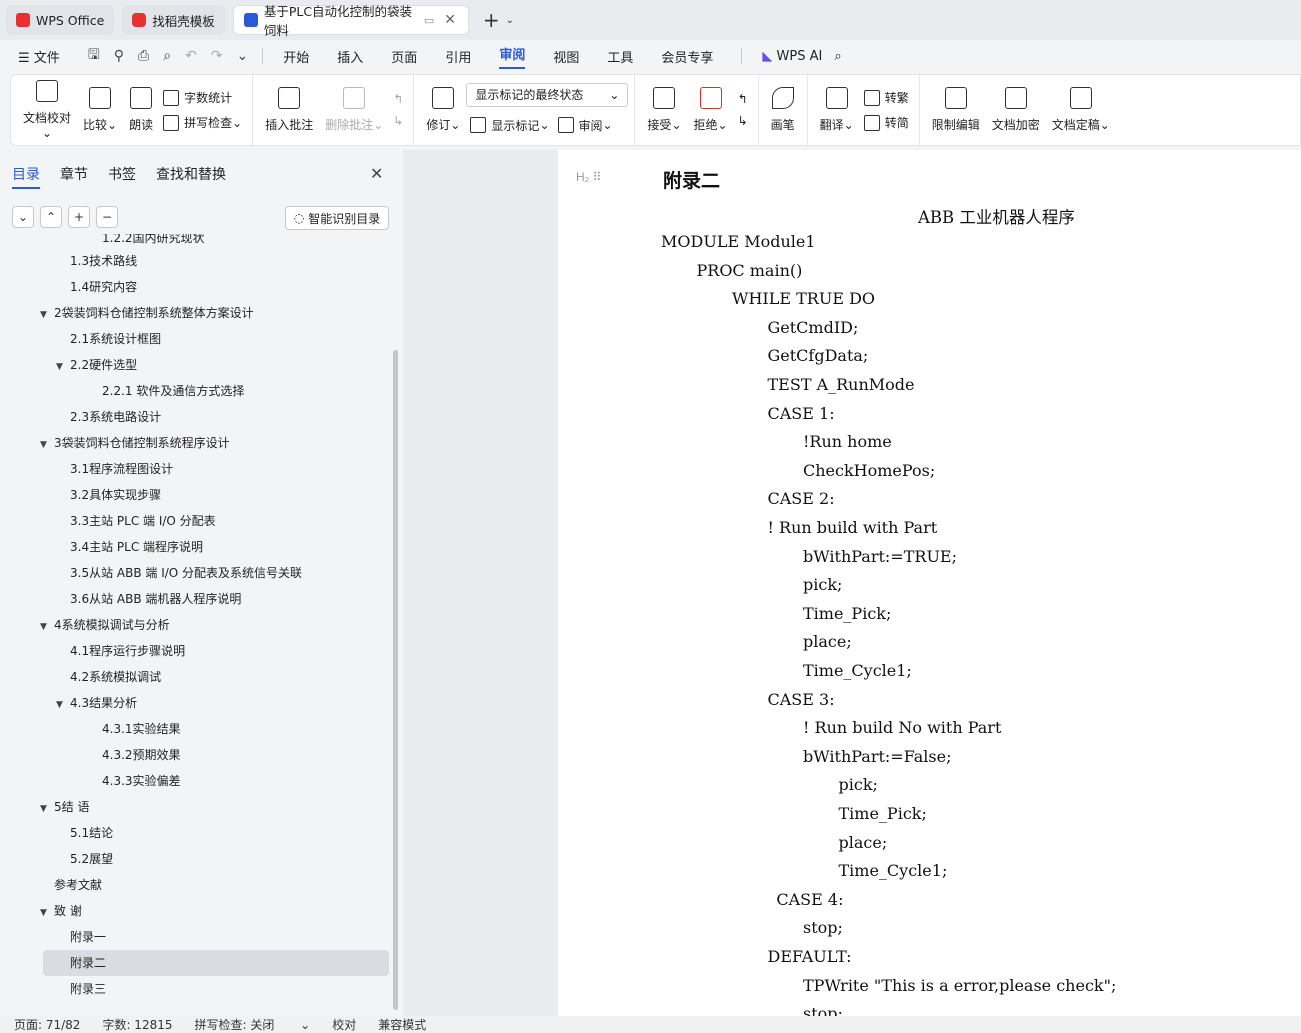  I want to click on undo-icon: ↶, so click(191, 56).